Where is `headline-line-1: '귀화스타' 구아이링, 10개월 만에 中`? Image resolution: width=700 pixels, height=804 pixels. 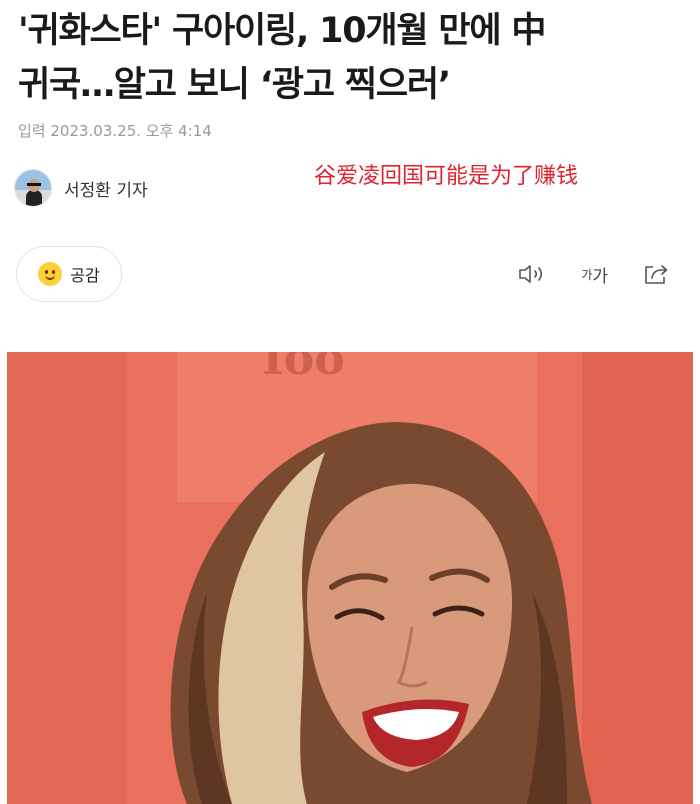 headline-line-1: '귀화스타' 구아이링, 10개월 만에 中 is located at coordinates (282, 31).